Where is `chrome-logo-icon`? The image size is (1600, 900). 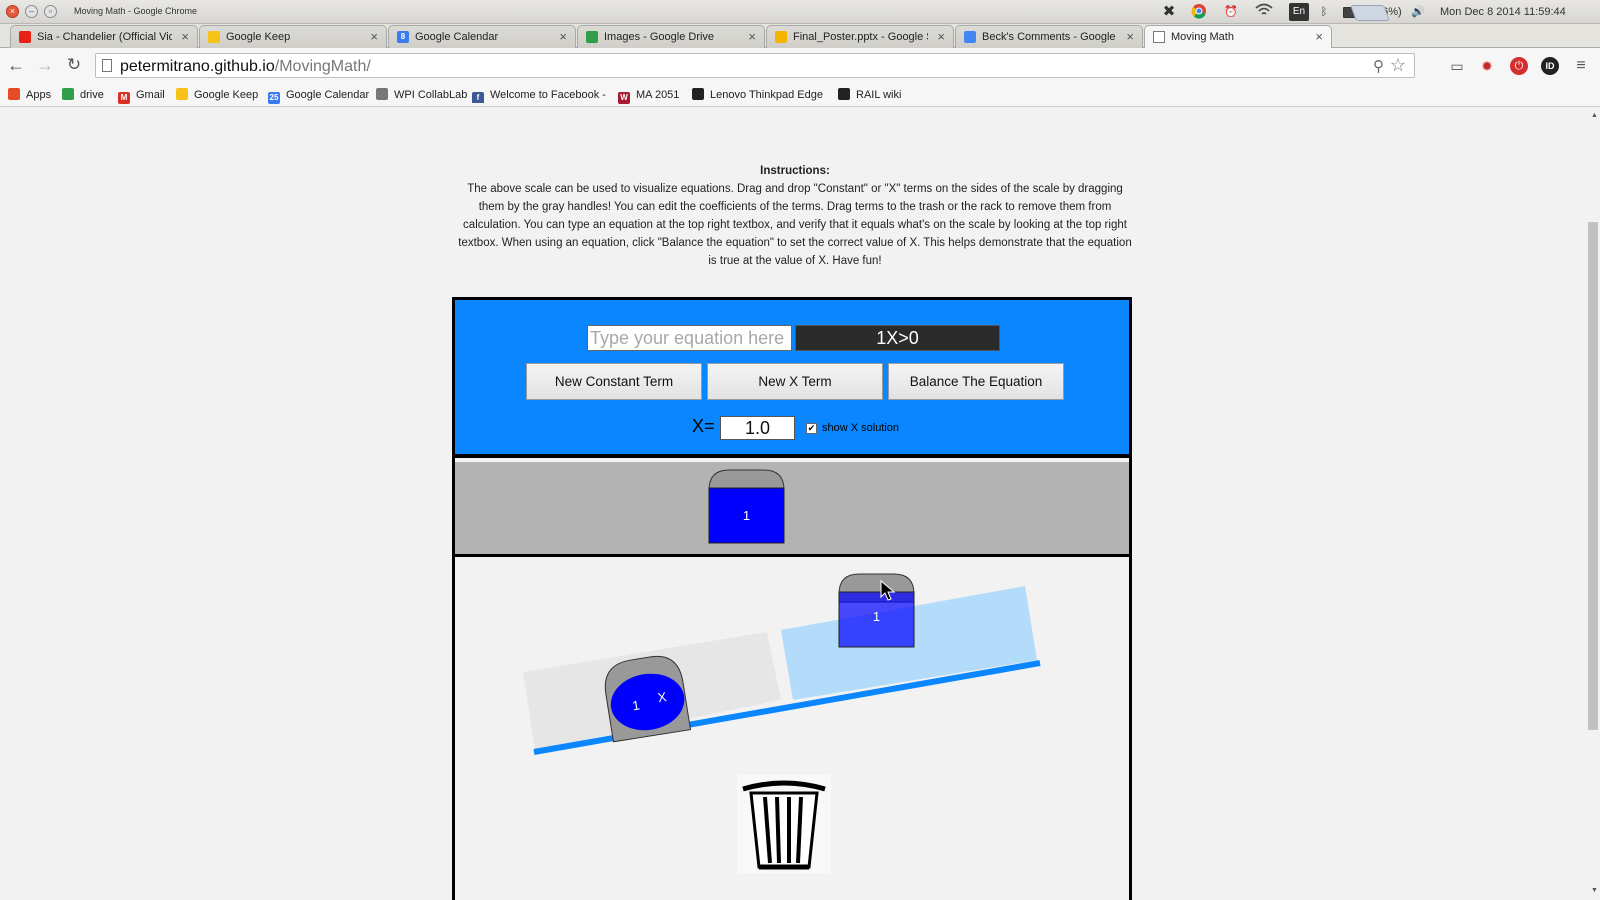
chrome-logo-icon is located at coordinates (1198, 11).